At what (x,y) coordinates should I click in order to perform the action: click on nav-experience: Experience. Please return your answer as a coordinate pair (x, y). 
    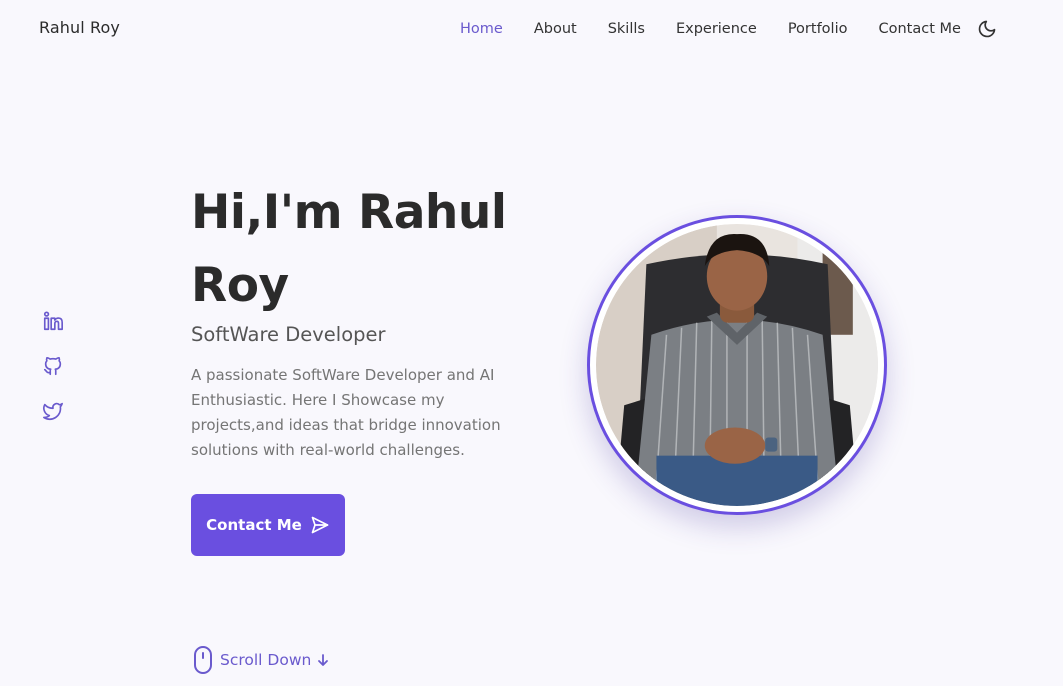
    Looking at the image, I should click on (716, 29).